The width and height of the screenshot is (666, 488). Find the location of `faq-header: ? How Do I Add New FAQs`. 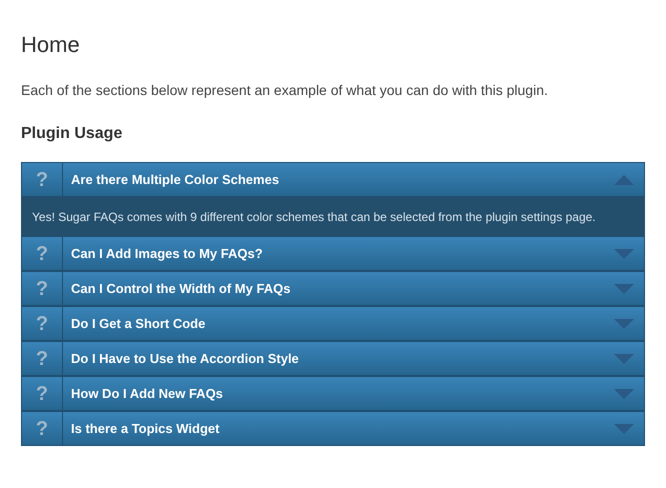

faq-header: ? How Do I Add New FAQs is located at coordinates (333, 393).